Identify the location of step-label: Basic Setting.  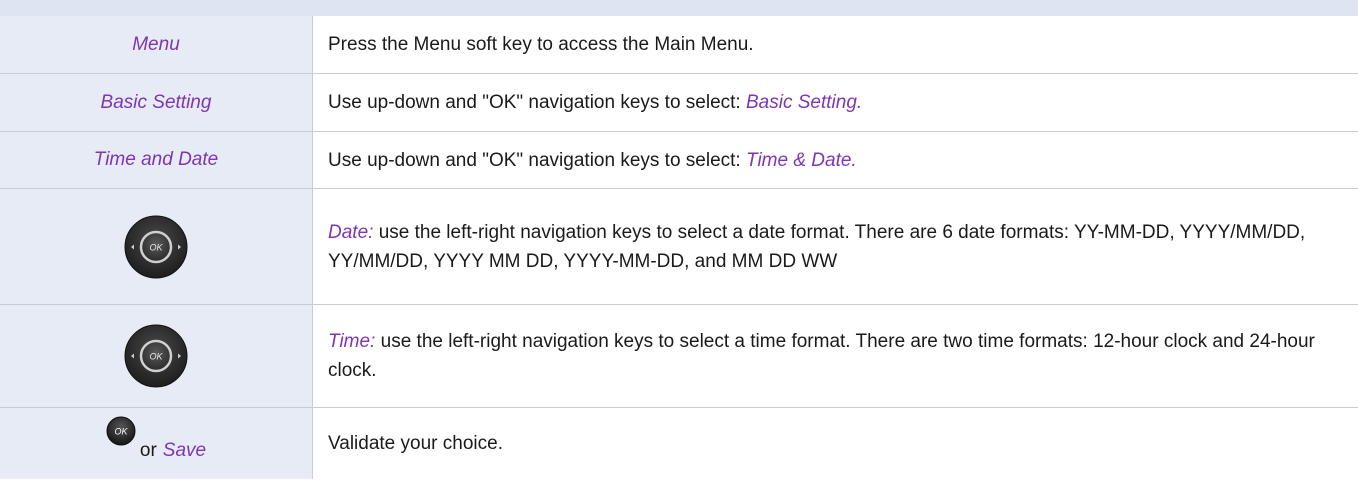
(156, 102).